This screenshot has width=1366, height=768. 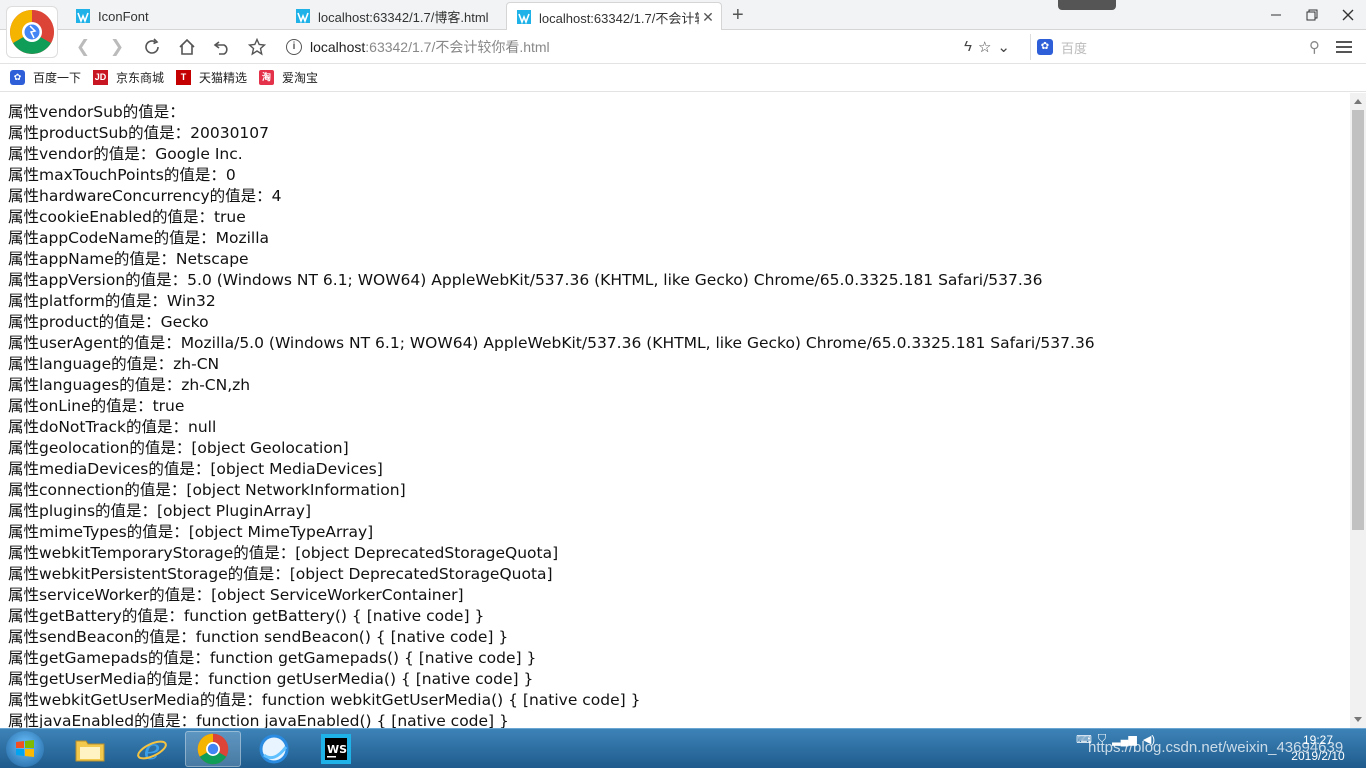 I want to click on svg-text: e, so click(x=152, y=749).